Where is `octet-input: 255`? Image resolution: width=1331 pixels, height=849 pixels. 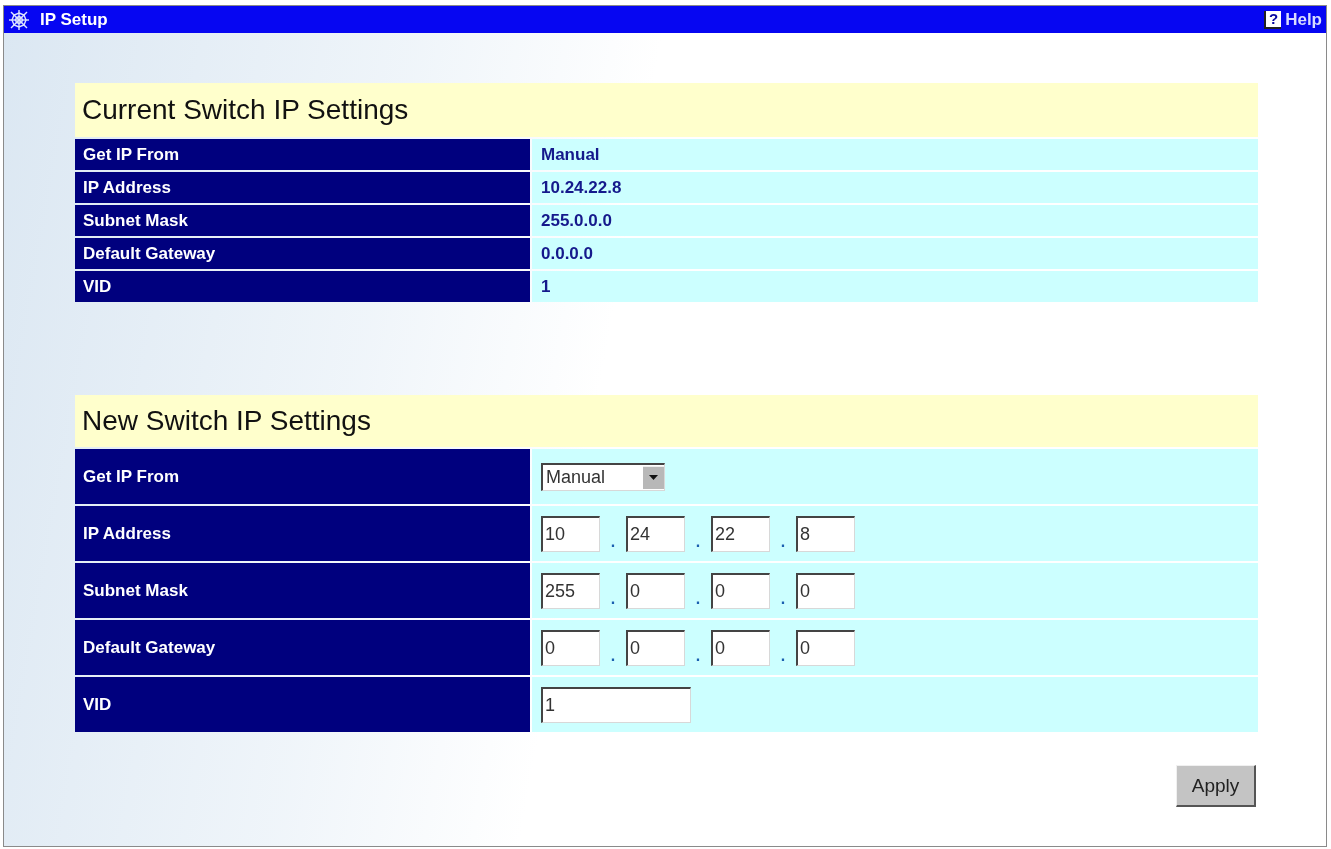
octet-input: 255 is located at coordinates (570, 590).